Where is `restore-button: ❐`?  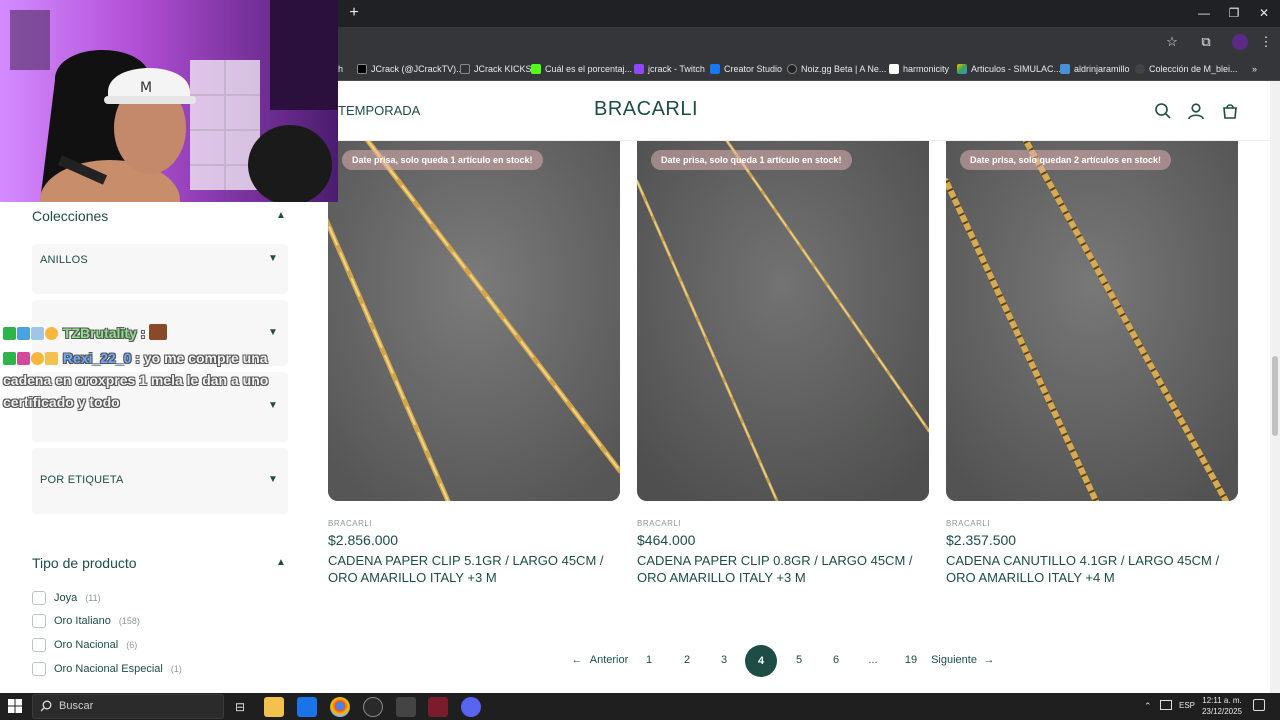
restore-button: ❐ is located at coordinates (1234, 13).